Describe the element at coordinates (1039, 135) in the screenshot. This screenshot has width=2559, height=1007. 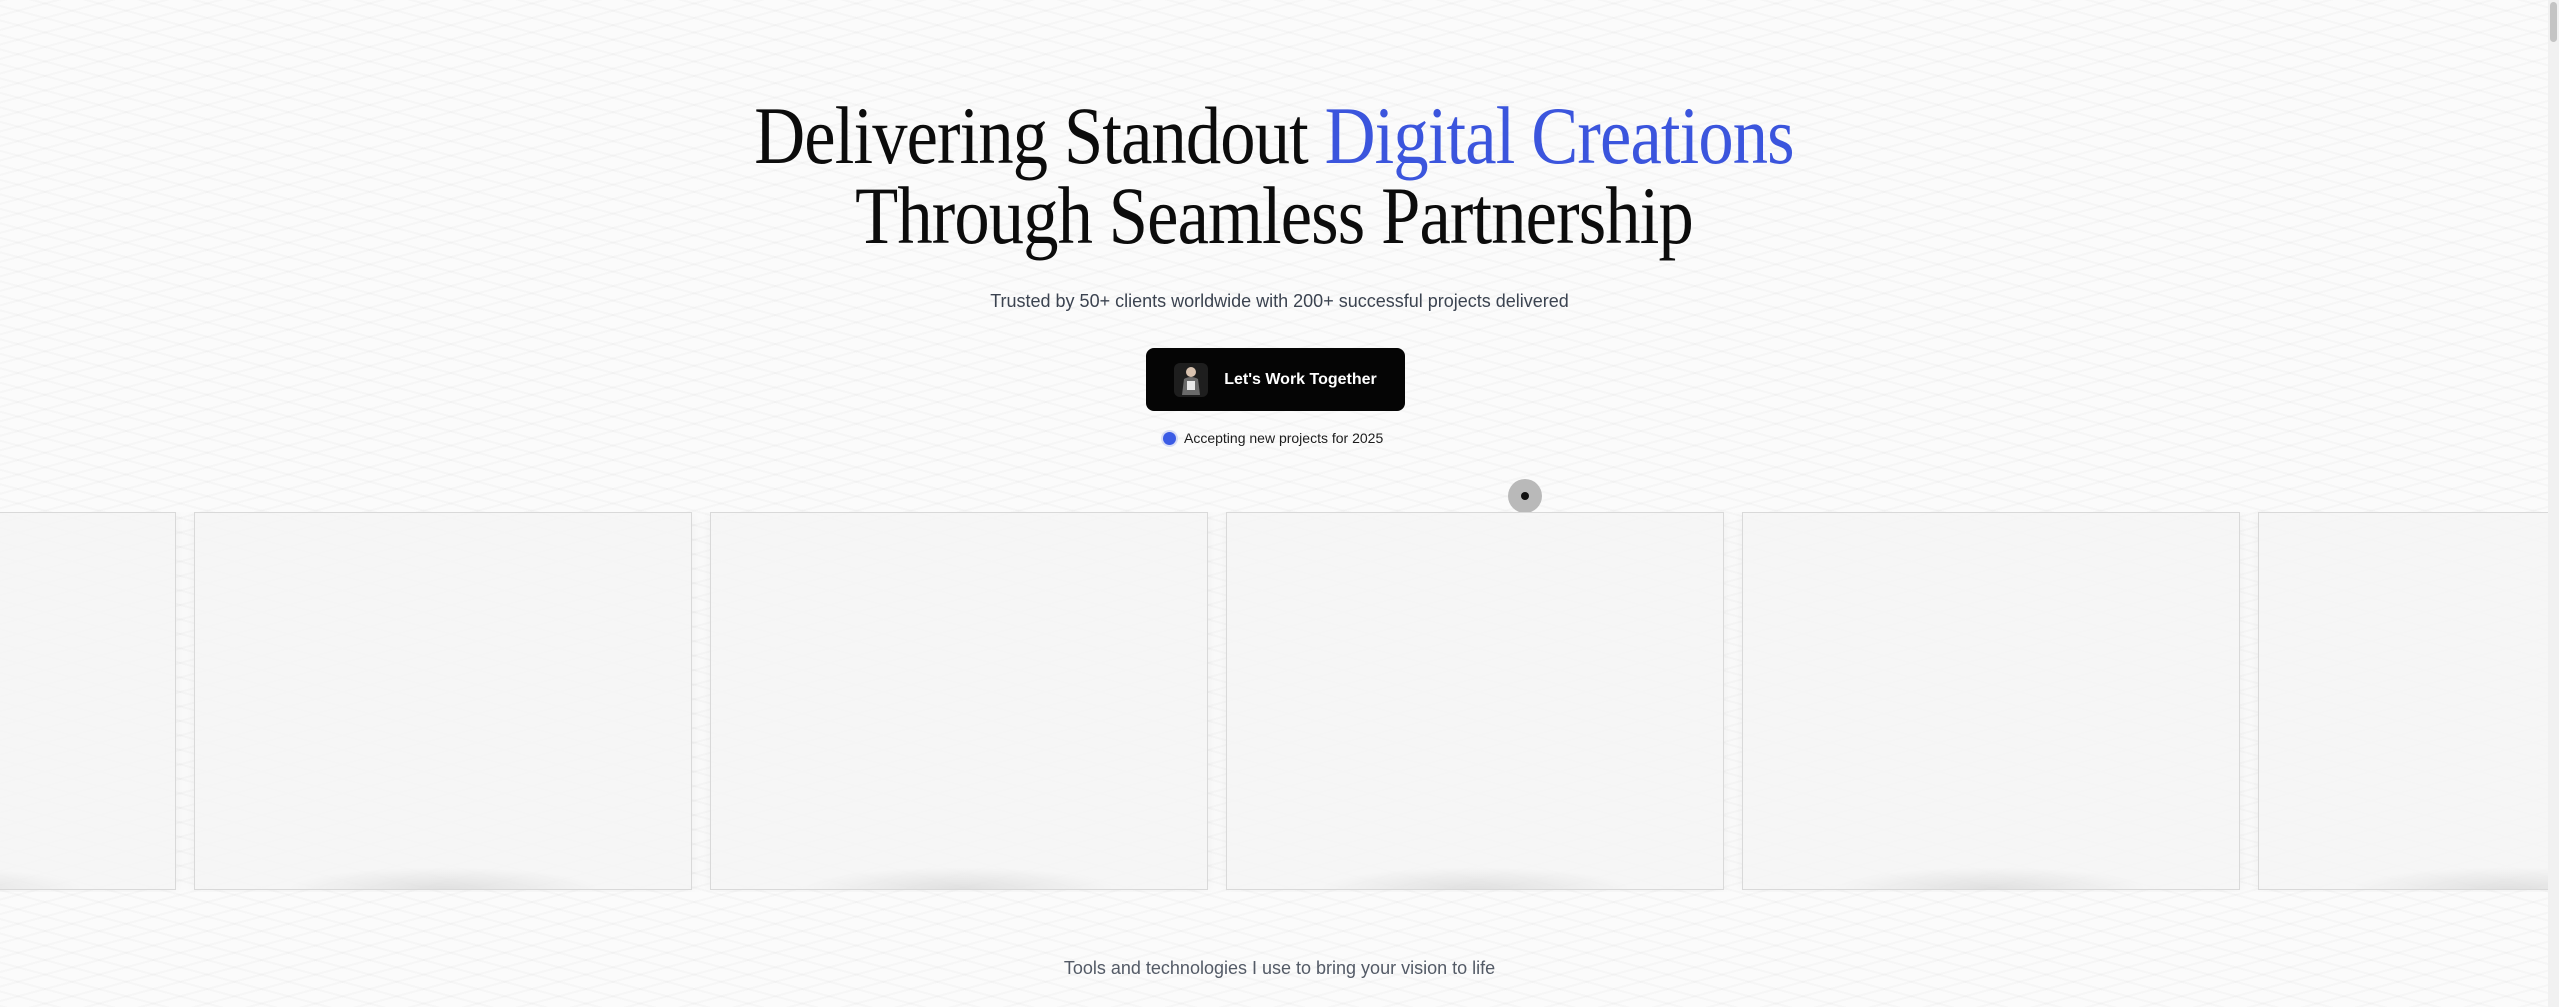
I see `headline-part-1: Delivering Standout` at that location.